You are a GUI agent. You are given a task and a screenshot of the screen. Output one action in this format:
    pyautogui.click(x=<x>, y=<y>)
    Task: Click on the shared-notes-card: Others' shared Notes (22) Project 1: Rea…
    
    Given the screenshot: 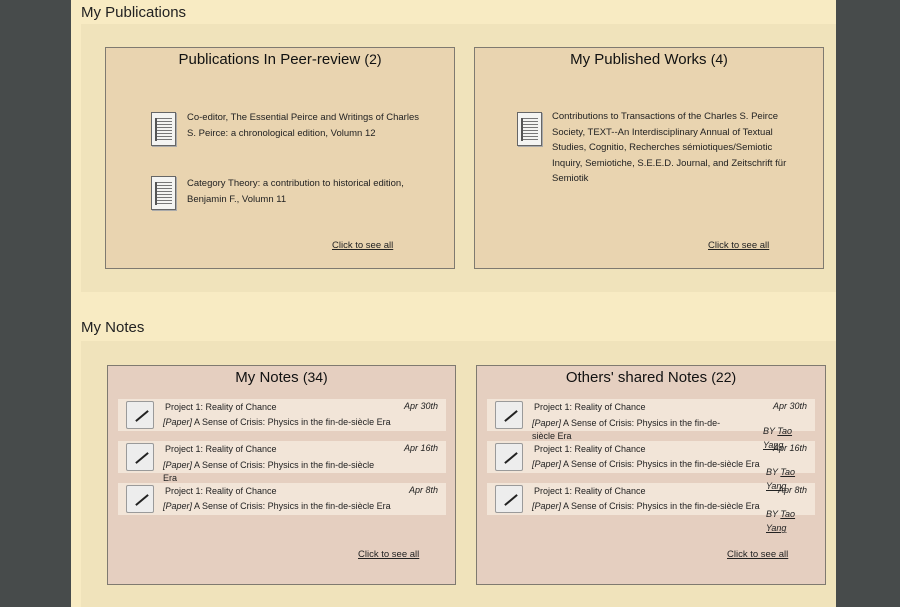 What is the action you would take?
    pyautogui.click(x=651, y=475)
    